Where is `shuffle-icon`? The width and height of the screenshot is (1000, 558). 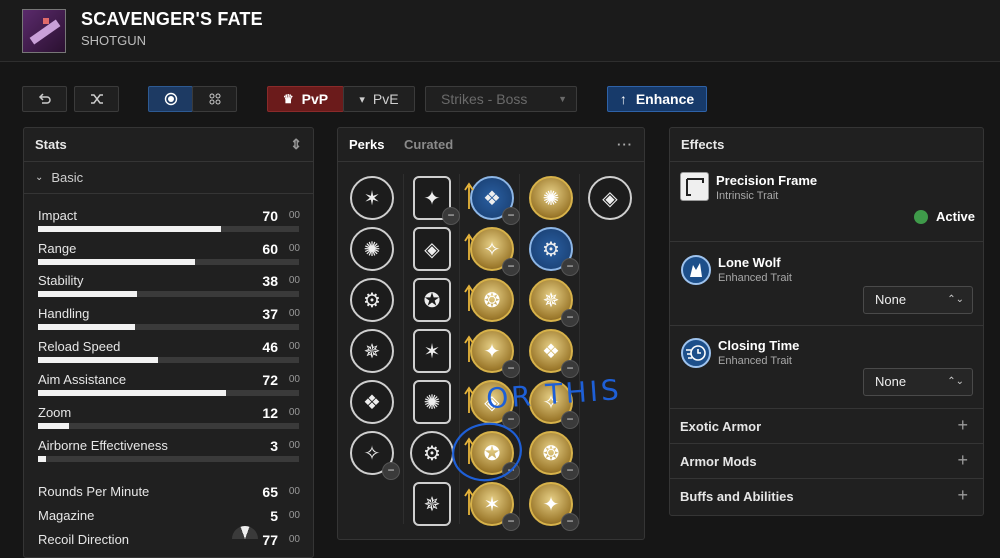
shuffle-icon is located at coordinates (96, 99).